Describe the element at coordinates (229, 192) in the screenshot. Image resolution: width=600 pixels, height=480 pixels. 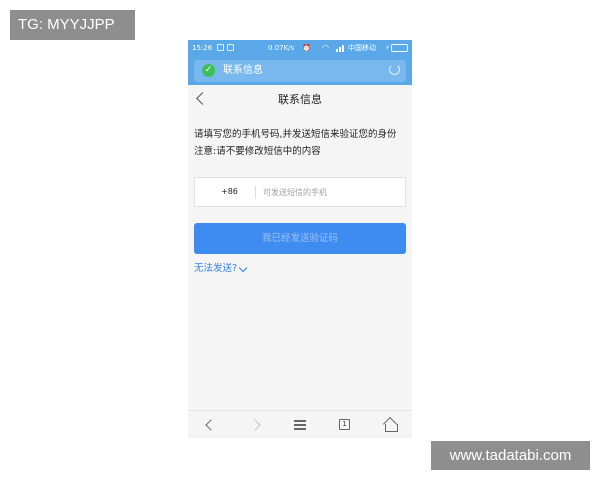
I see `country-code: +86` at that location.